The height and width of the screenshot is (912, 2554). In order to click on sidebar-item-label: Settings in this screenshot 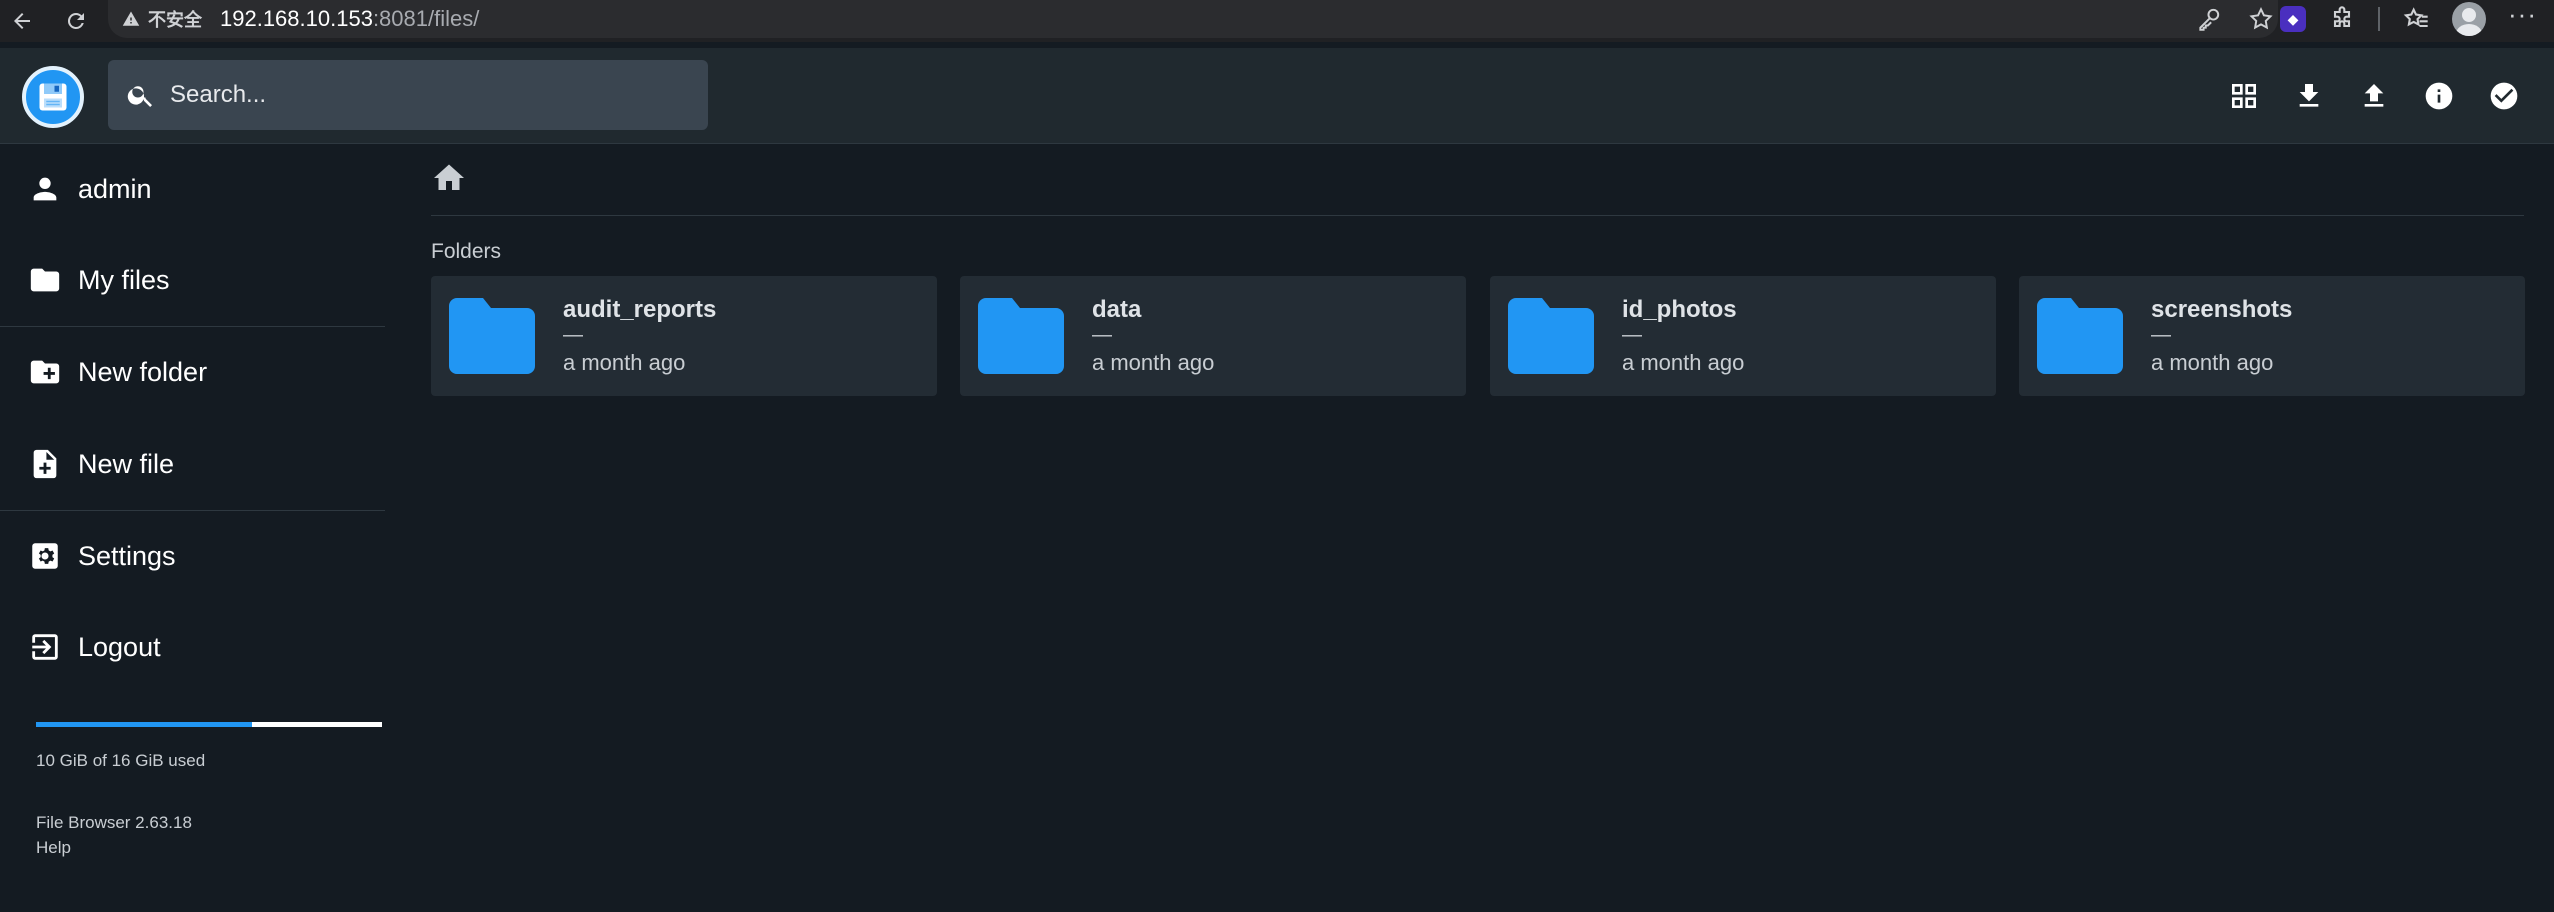, I will do `click(127, 555)`.